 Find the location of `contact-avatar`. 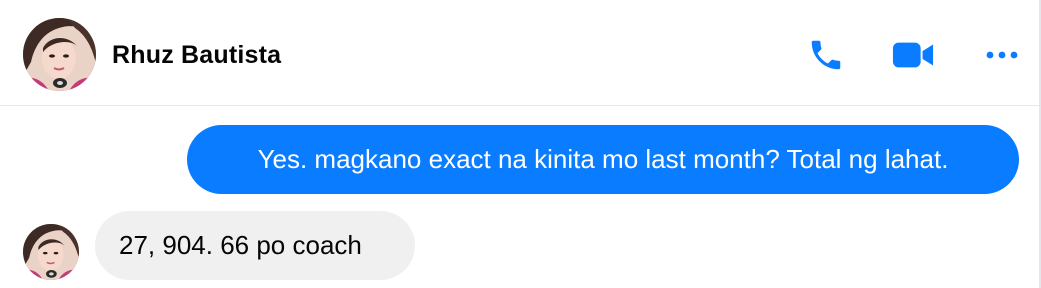

contact-avatar is located at coordinates (59, 54).